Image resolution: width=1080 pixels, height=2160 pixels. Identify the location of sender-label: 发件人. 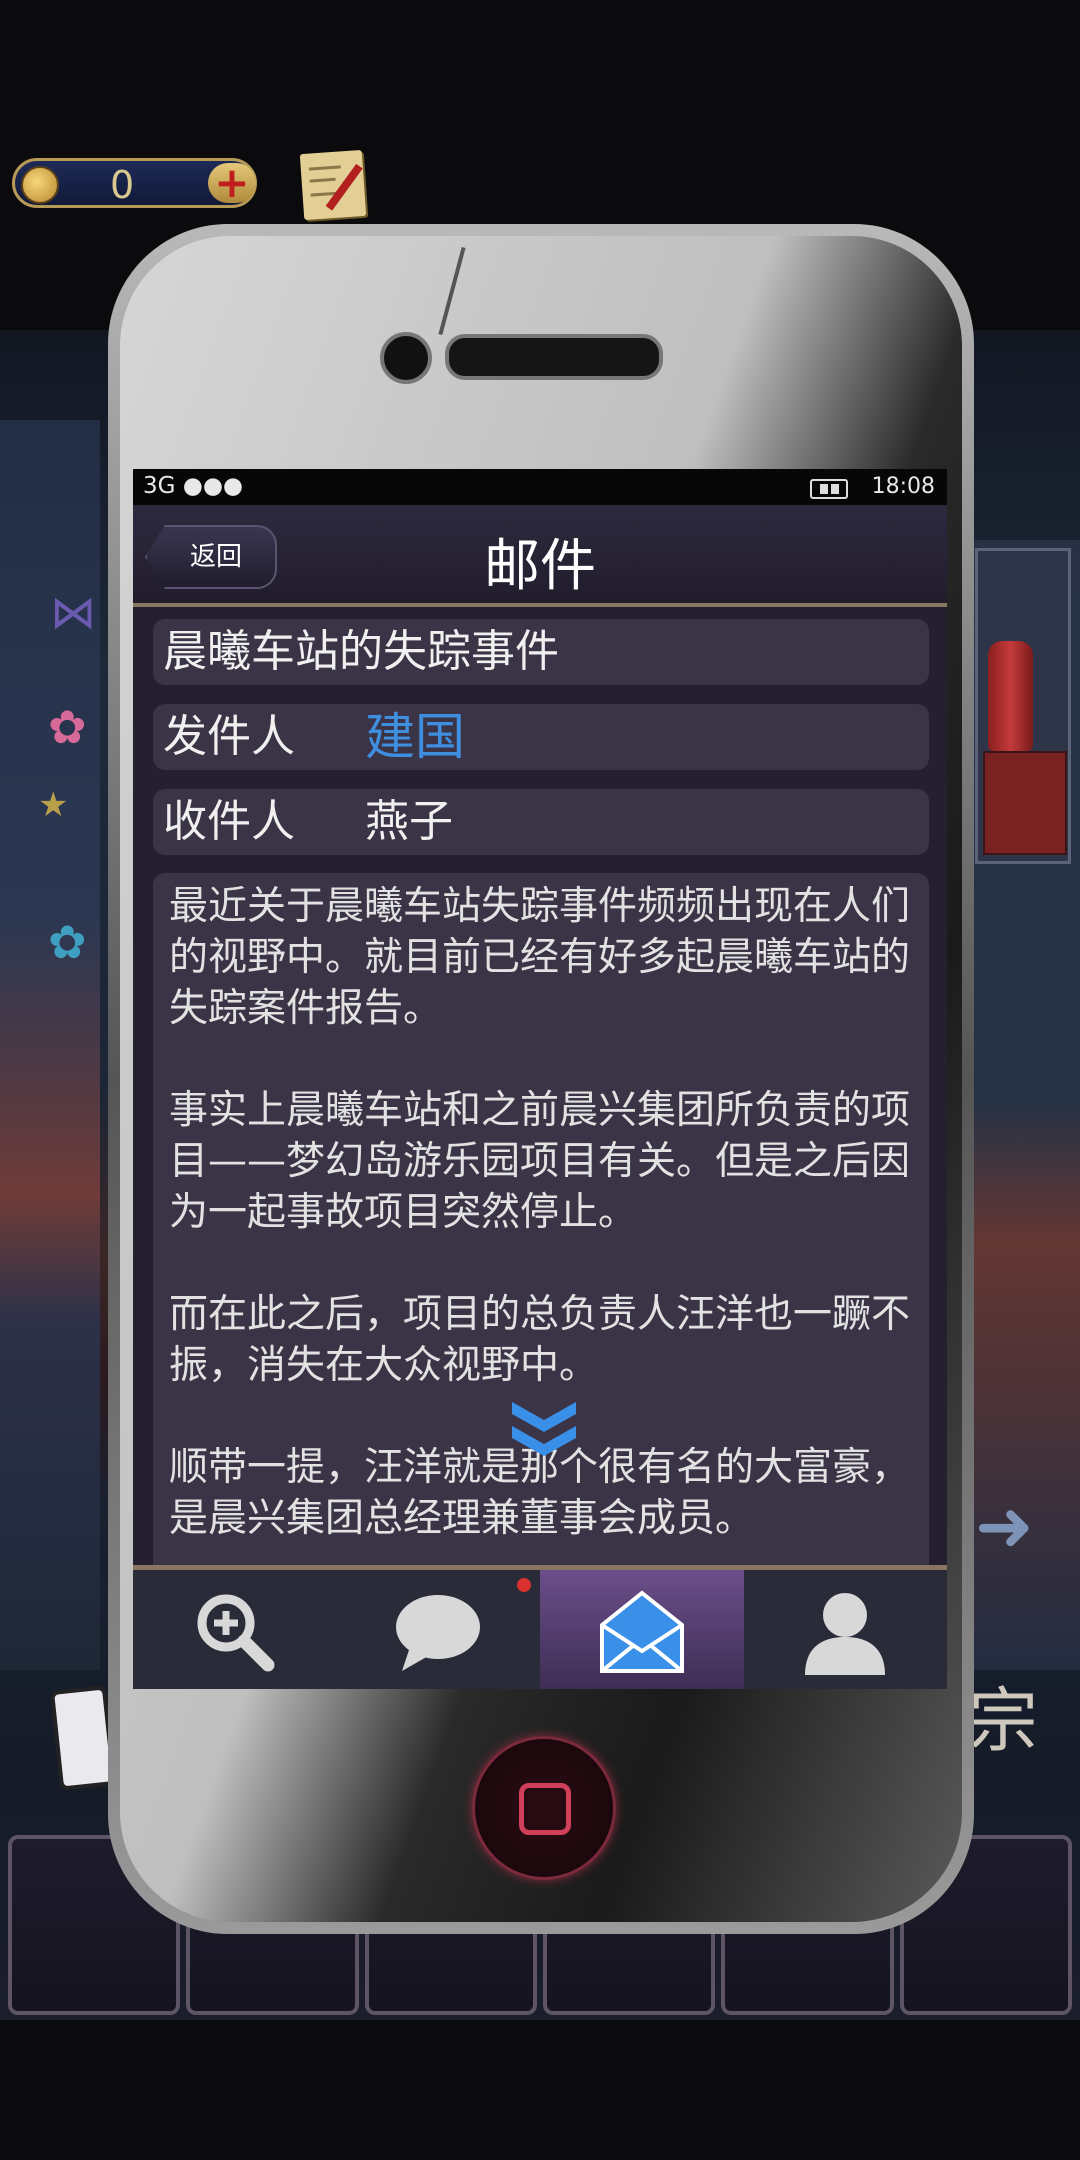
(229, 736).